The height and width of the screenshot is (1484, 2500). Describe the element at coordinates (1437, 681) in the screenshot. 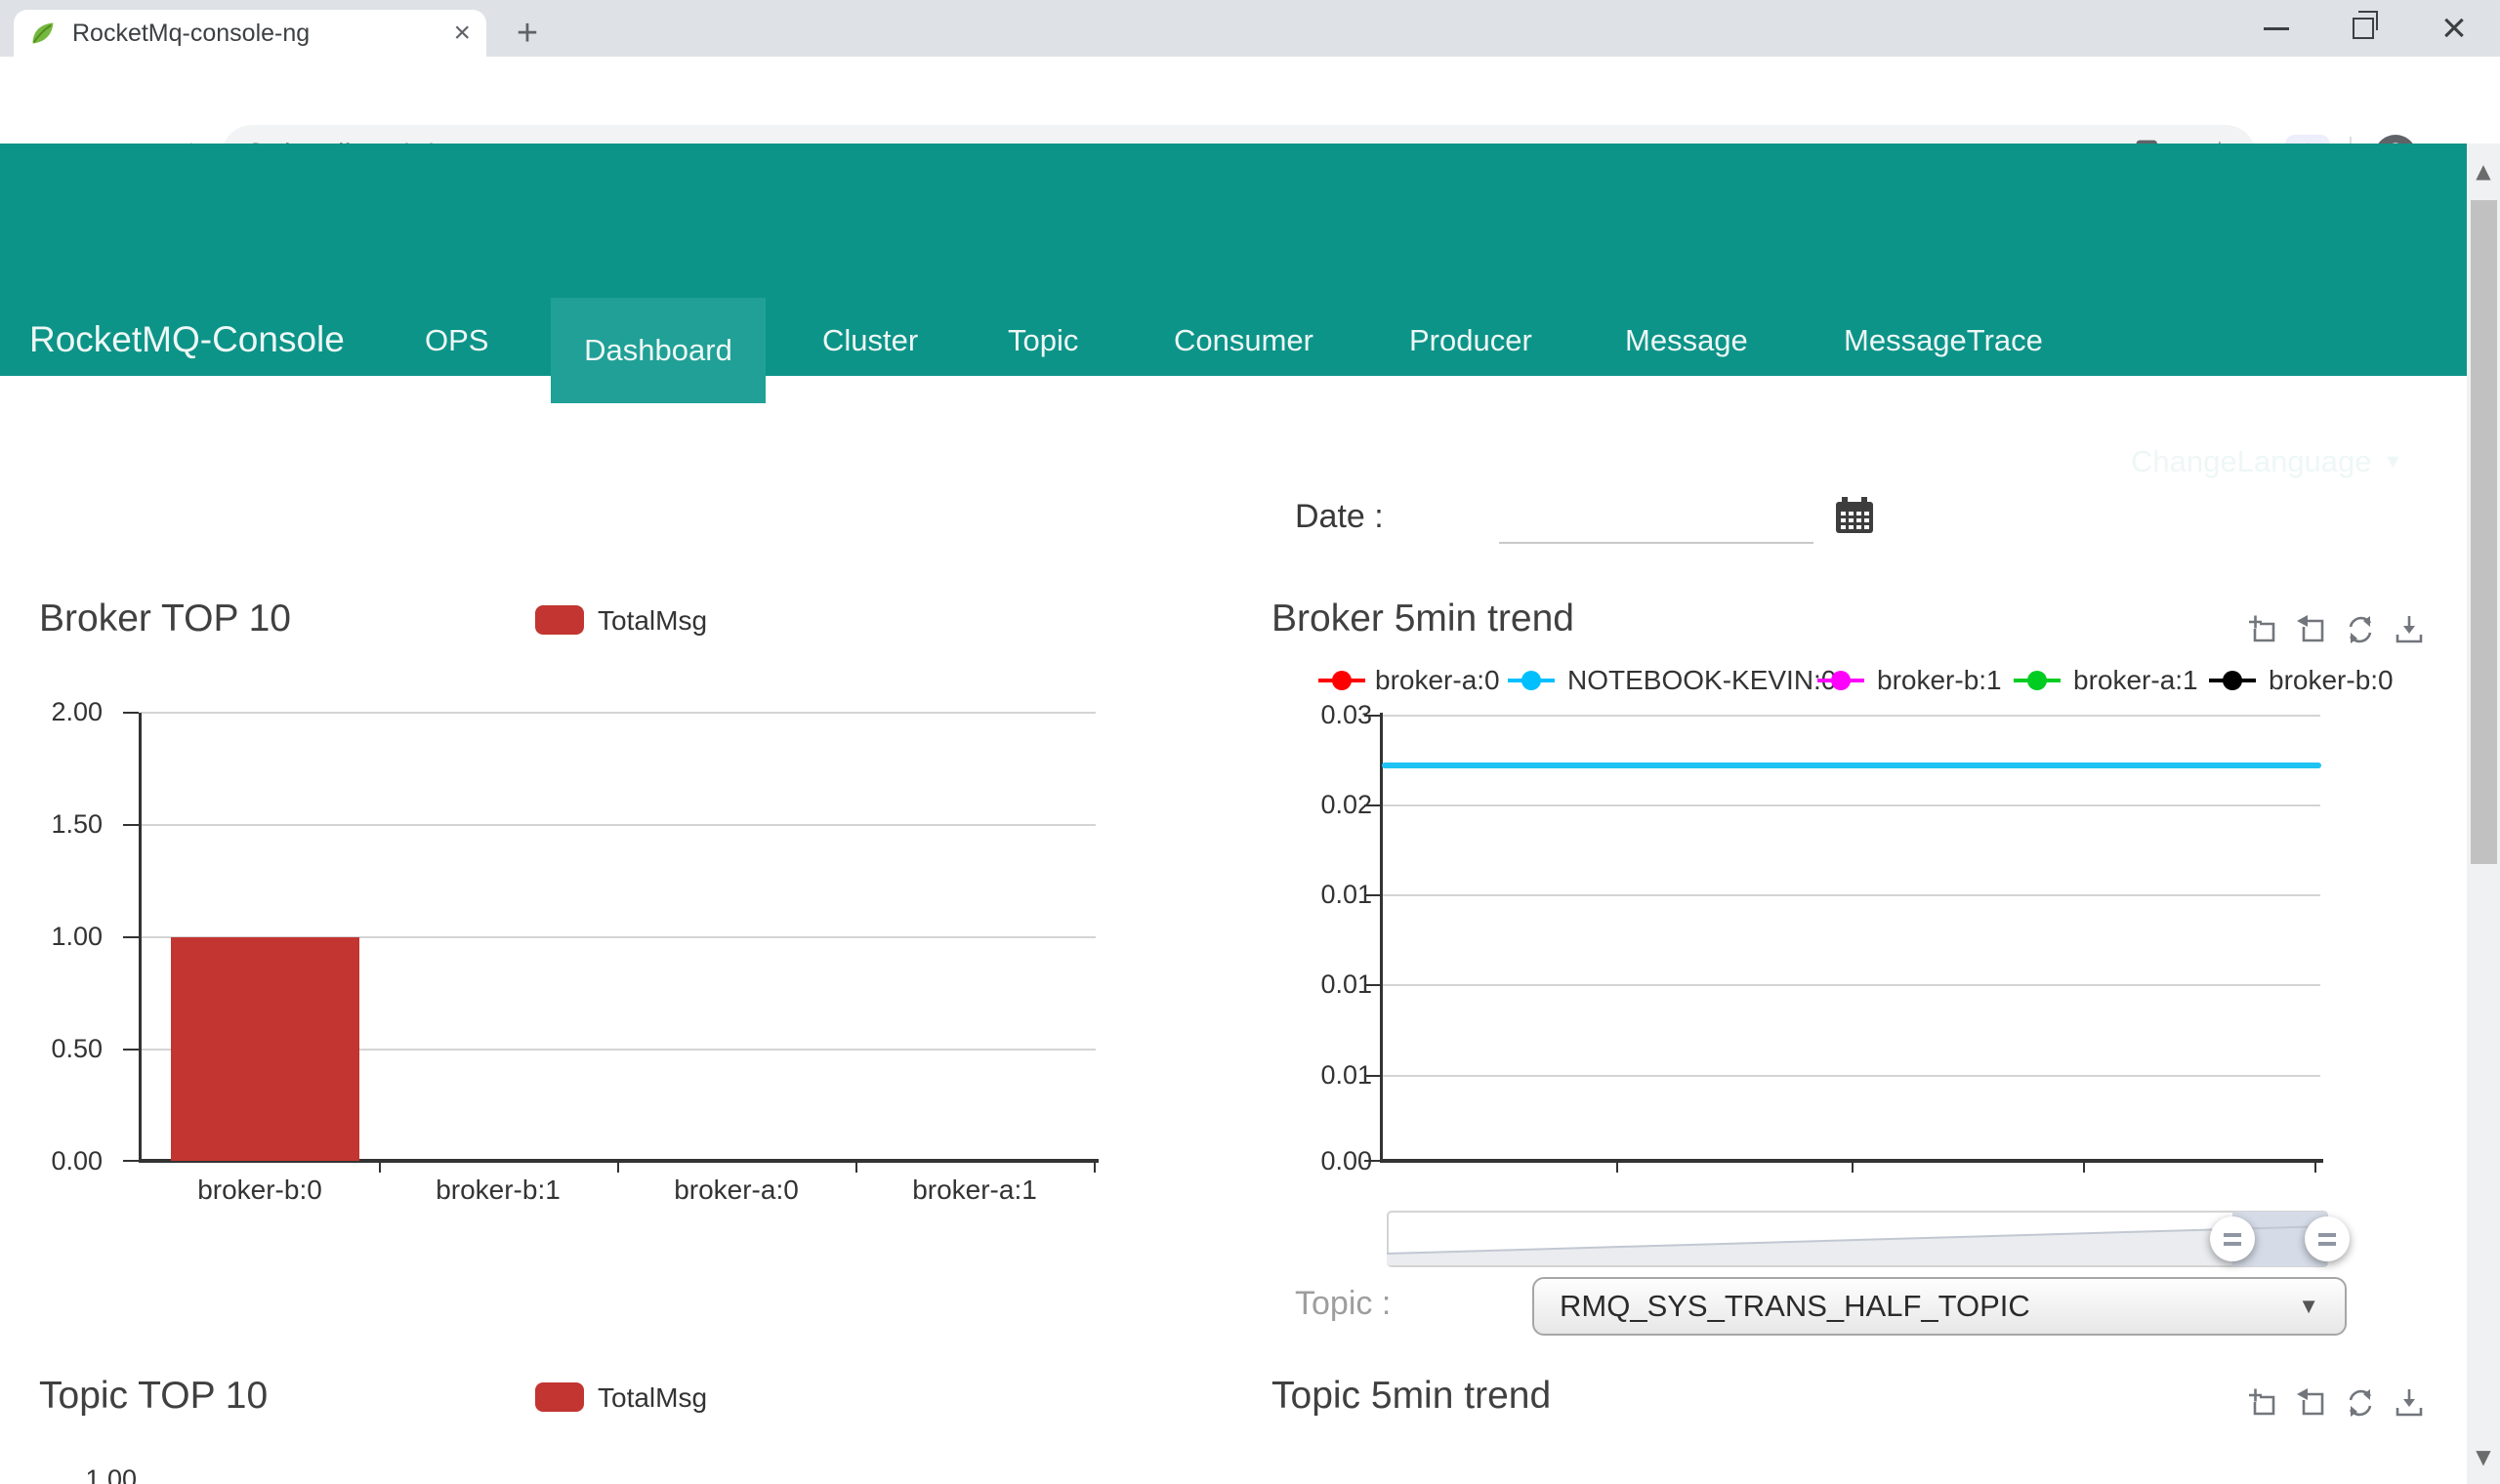

I see `legend-label: broker-a:0` at that location.